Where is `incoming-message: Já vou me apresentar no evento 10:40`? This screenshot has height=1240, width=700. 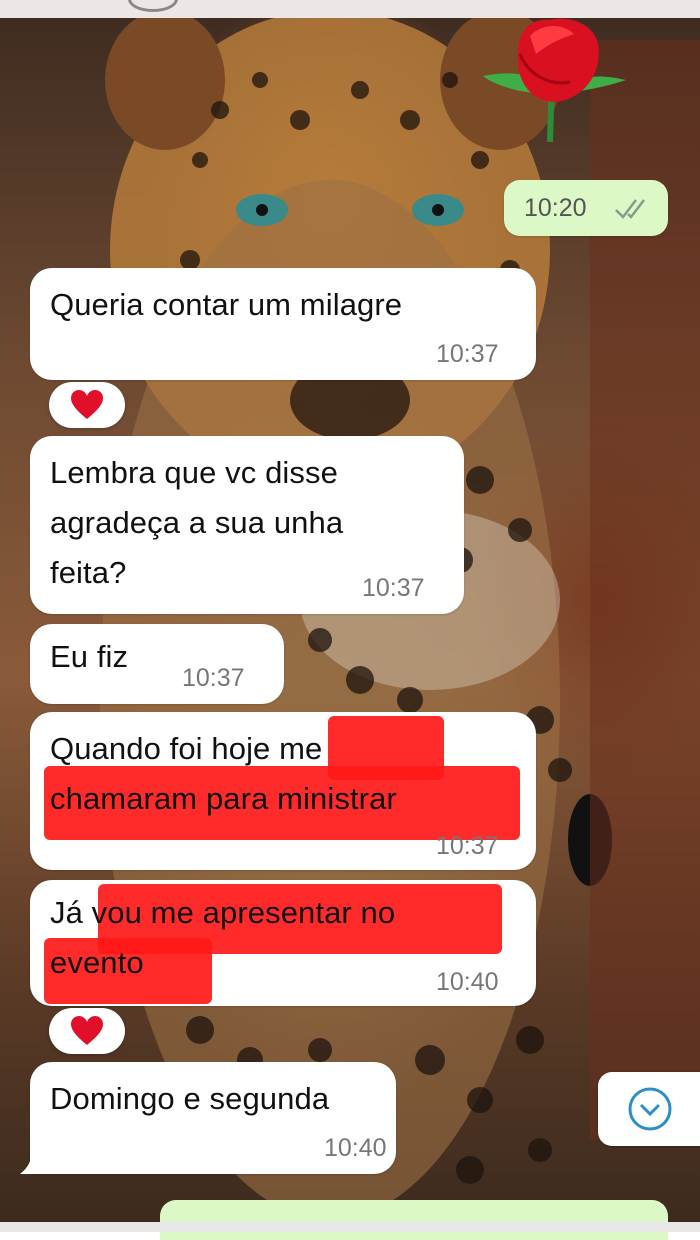
incoming-message: Já vou me apresentar no evento 10:40 is located at coordinates (283, 943).